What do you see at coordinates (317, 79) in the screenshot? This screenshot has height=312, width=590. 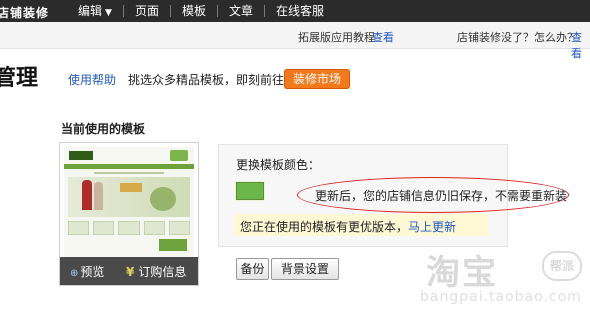 I see `decoration-market-button: 装修市场` at bounding box center [317, 79].